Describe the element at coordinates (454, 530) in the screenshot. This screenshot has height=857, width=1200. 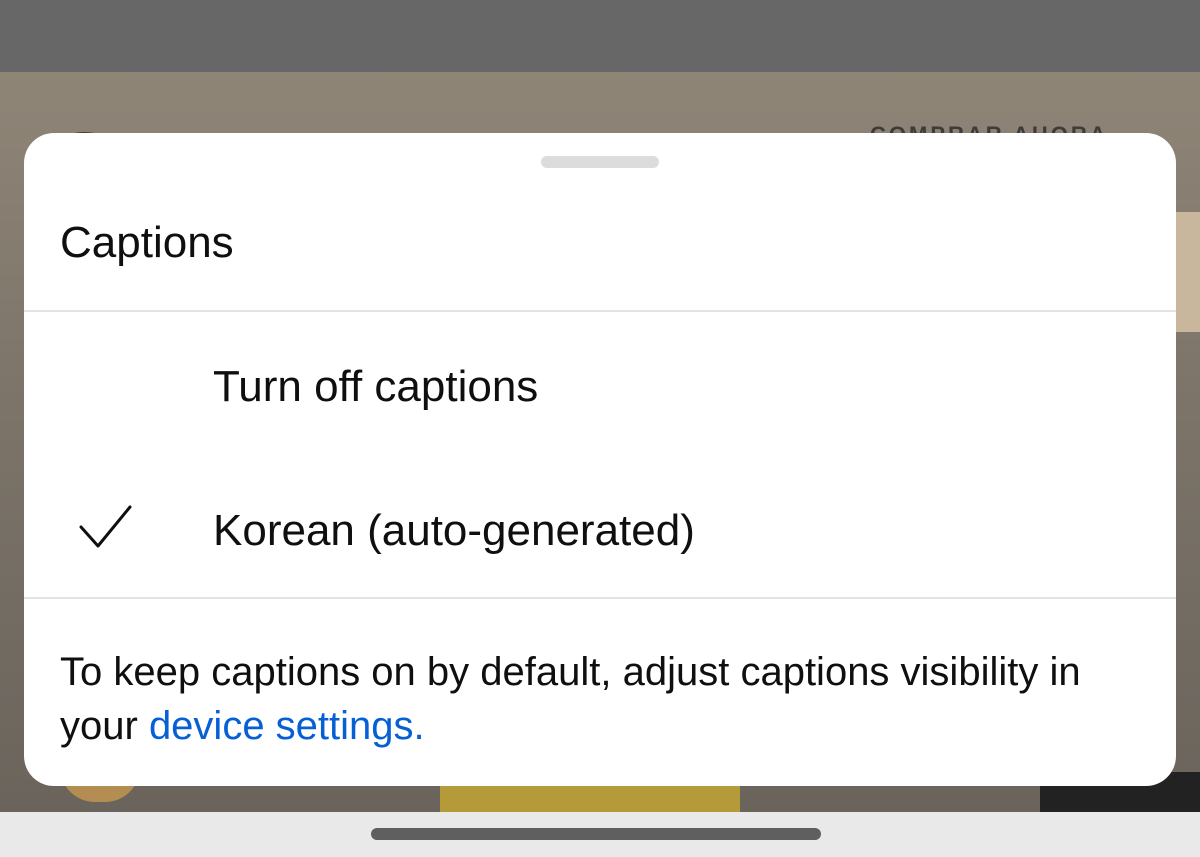
I see `option-label: Korean (auto-generated)` at that location.